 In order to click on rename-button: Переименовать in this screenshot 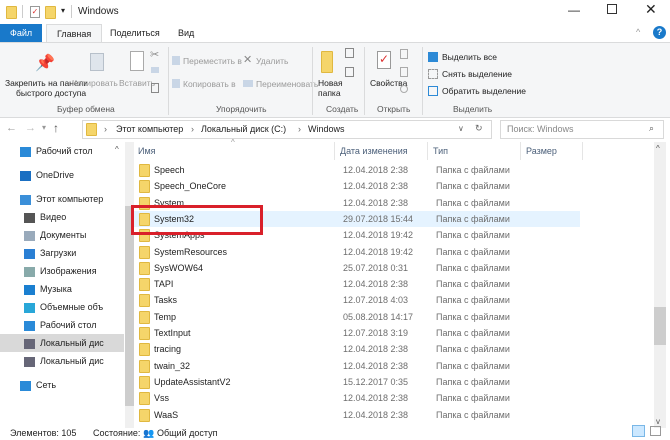, I will do `click(287, 84)`.